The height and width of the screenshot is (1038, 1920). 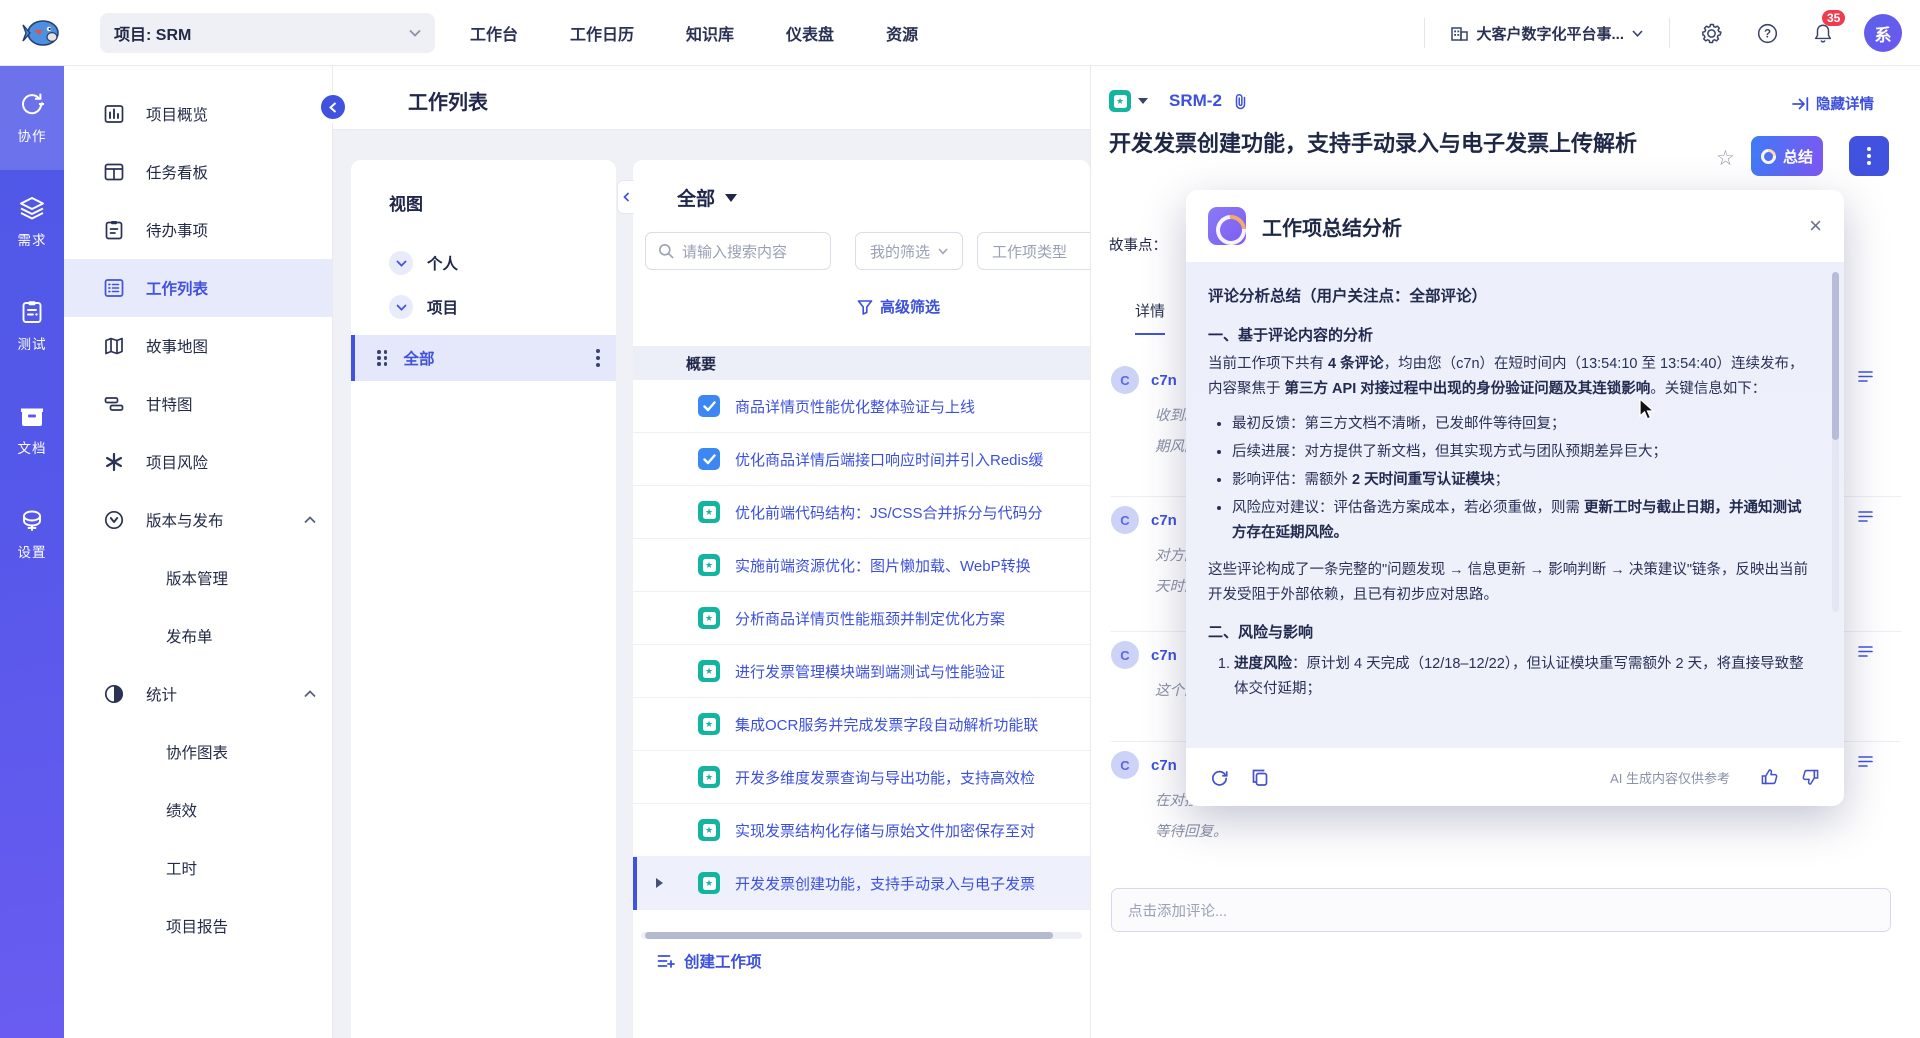 I want to click on nav-tab-knowledge: 知识库, so click(x=710, y=33).